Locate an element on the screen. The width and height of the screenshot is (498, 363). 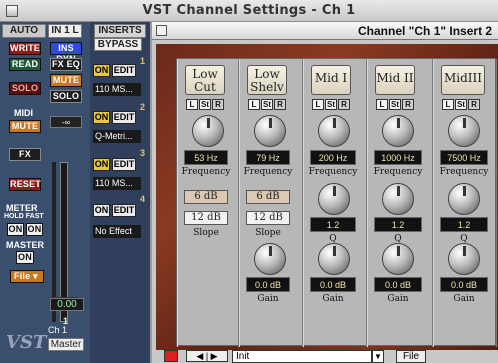
slot-4-effect-name: No Effect is located at coordinates (117, 231).